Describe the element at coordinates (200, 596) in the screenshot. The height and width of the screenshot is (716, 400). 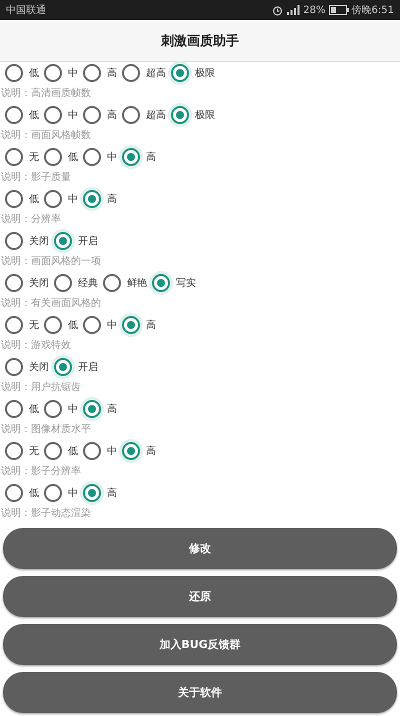
I see `action-button: 还原` at that location.